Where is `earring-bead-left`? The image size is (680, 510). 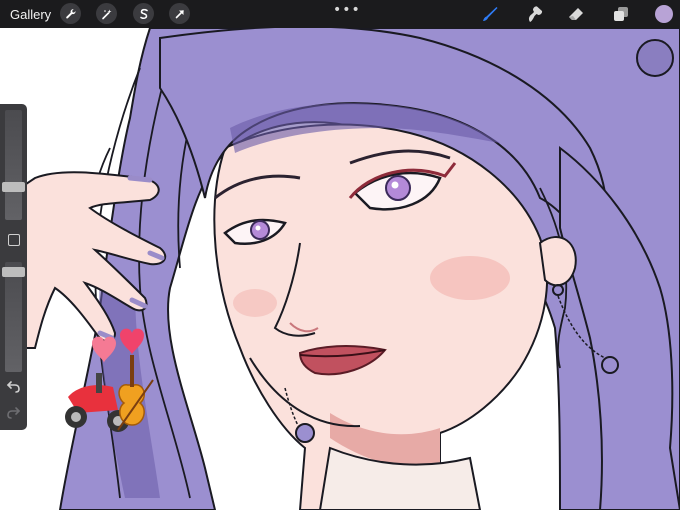 earring-bead-left is located at coordinates (305, 433).